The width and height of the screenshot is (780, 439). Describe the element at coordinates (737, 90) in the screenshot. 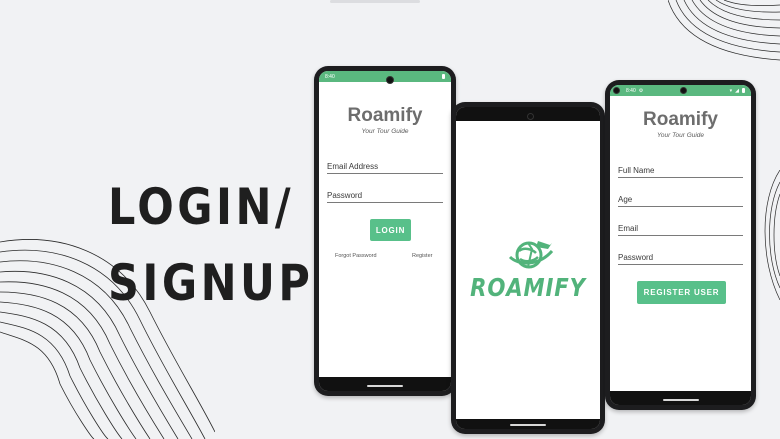

I see `signal-icon: ◢` at that location.